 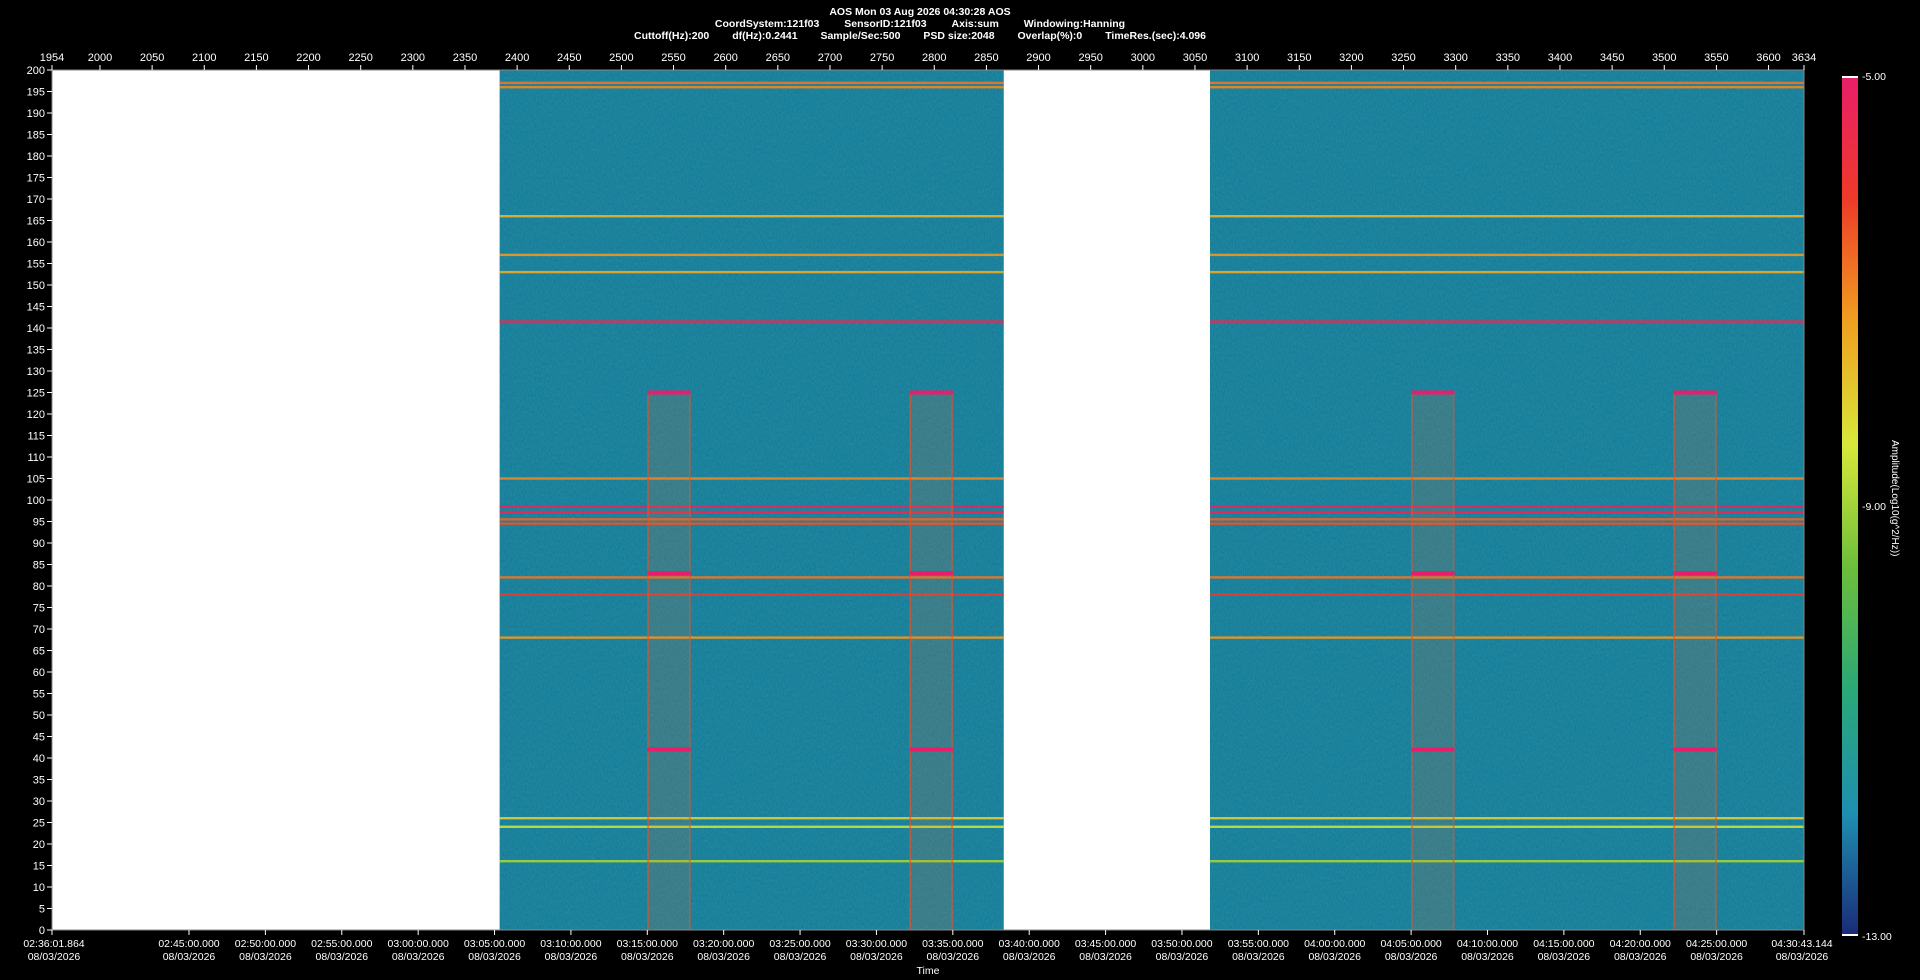 What do you see at coordinates (39, 824) in the screenshot?
I see `y-tick-label: 25` at bounding box center [39, 824].